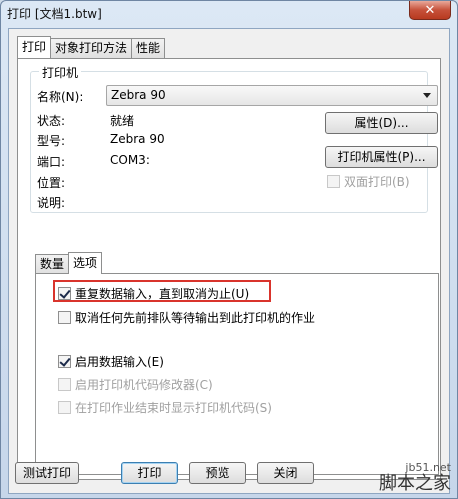  What do you see at coordinates (60, 72) in the screenshot?
I see `printer-group-title: 打印机` at bounding box center [60, 72].